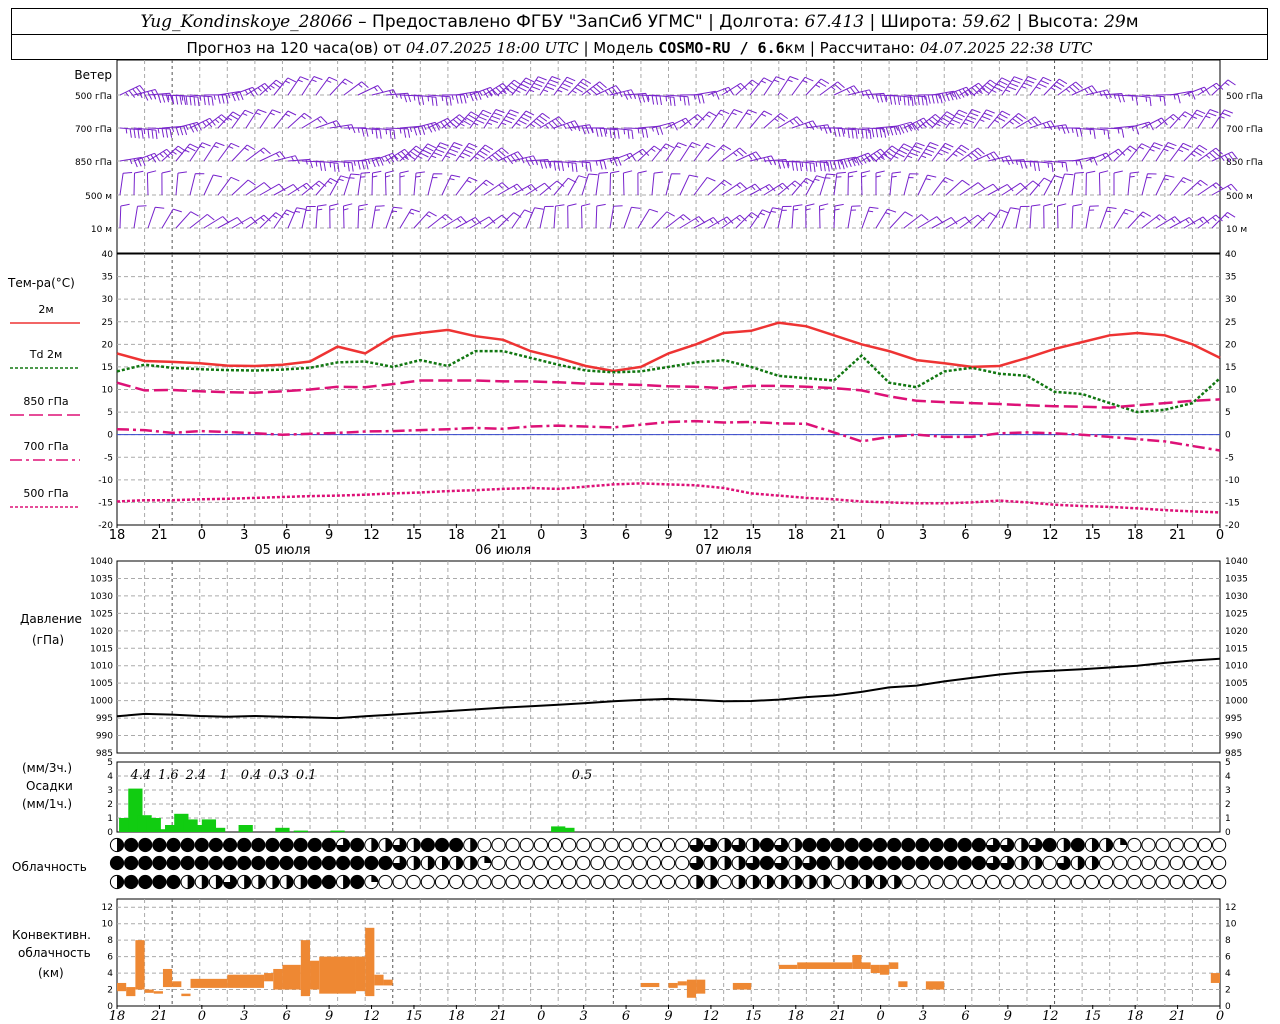 The height and width of the screenshot is (1024, 1280). Describe the element at coordinates (1231, 391) in the screenshot. I see `temp-tick-right: 10` at that location.